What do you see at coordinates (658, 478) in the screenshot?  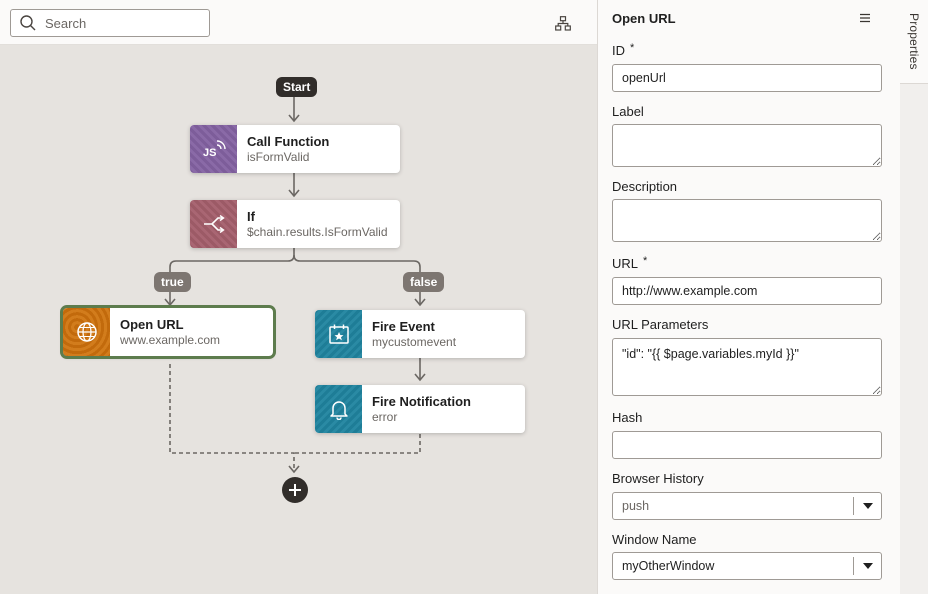 I see `browser-history-label: Browser History` at bounding box center [658, 478].